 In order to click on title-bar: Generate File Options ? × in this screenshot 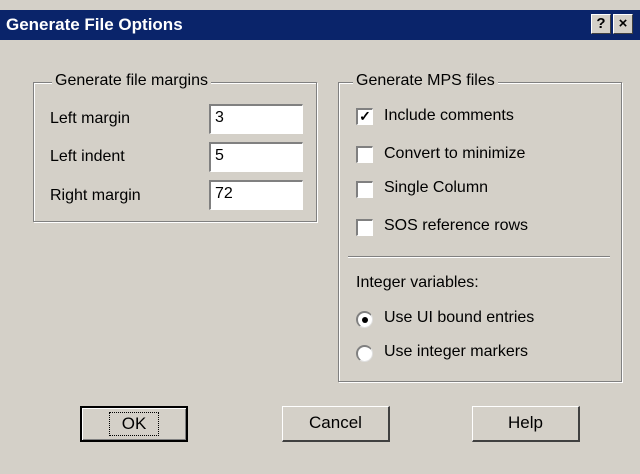, I will do `click(320, 25)`.